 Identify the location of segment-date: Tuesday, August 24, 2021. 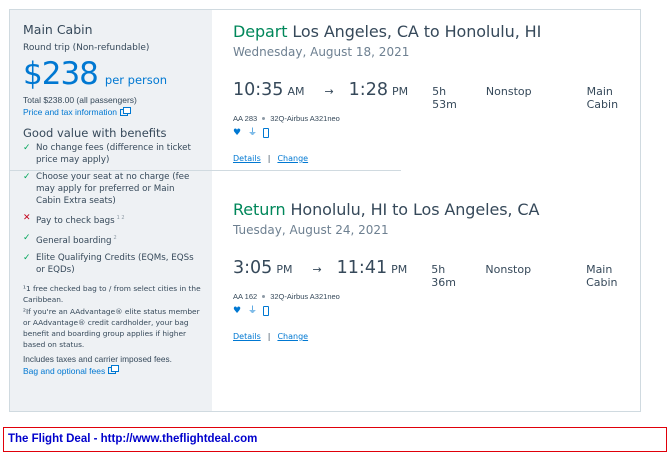
(311, 230).